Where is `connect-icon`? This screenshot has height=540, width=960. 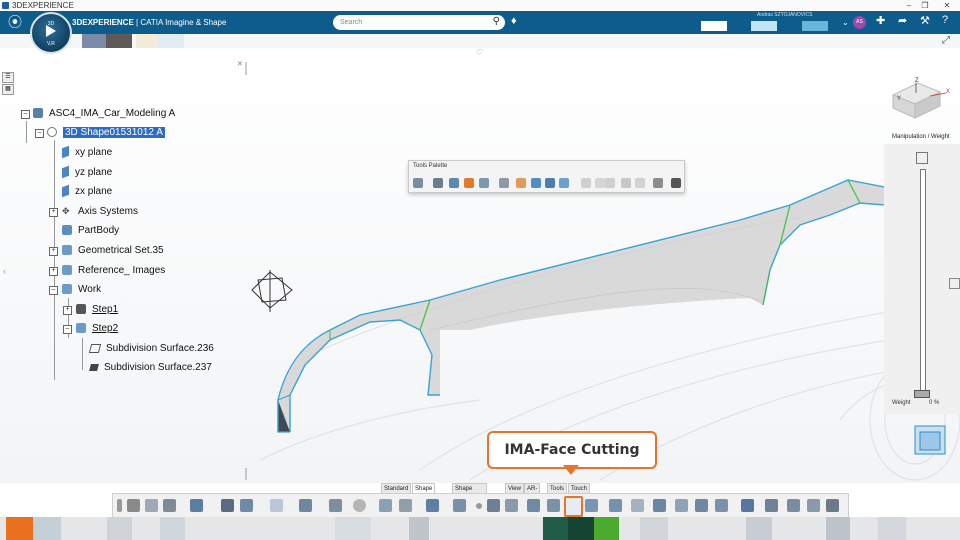 connect-icon is located at coordinates (721, 505).